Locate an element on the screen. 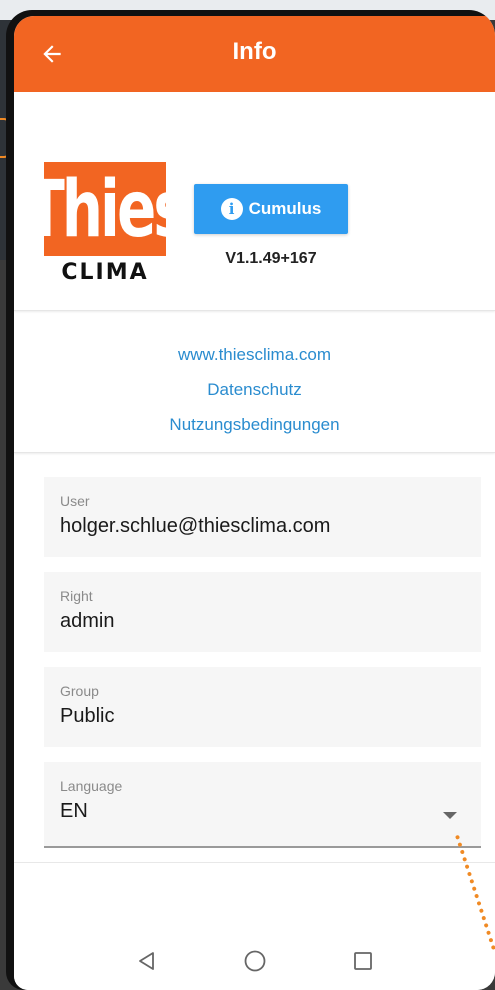 This screenshot has height=990, width=495. cumulus-button: i Cumulus is located at coordinates (271, 209).